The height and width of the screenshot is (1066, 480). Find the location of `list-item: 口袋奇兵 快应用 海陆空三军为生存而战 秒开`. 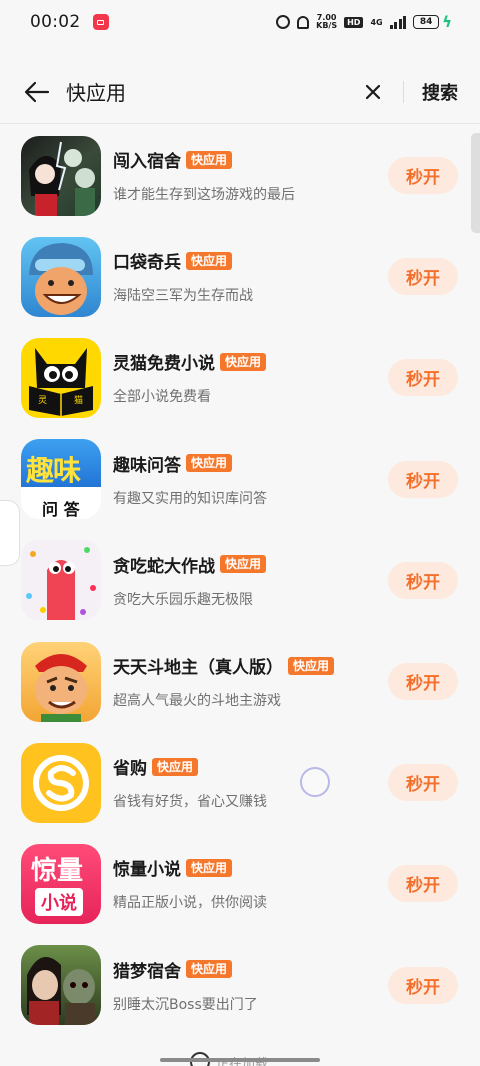

list-item: 口袋奇兵 快应用 海陆空三军为生存而战 秒开 is located at coordinates (240, 276).